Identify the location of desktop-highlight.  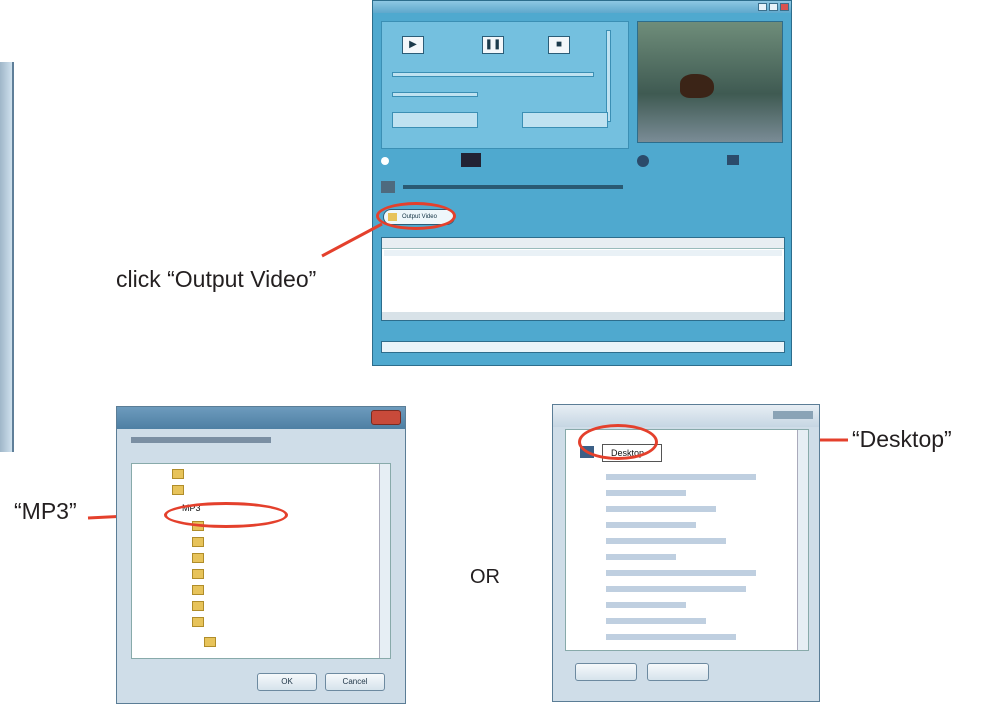
(618, 442).